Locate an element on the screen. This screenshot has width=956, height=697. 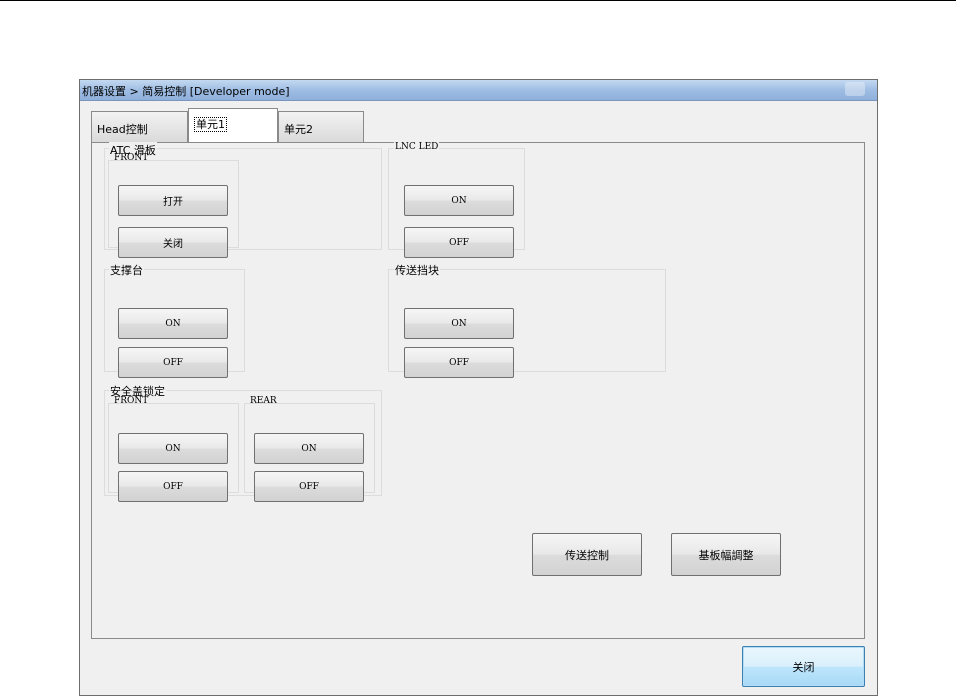
atc-front-label: FRONT is located at coordinates (131, 158).